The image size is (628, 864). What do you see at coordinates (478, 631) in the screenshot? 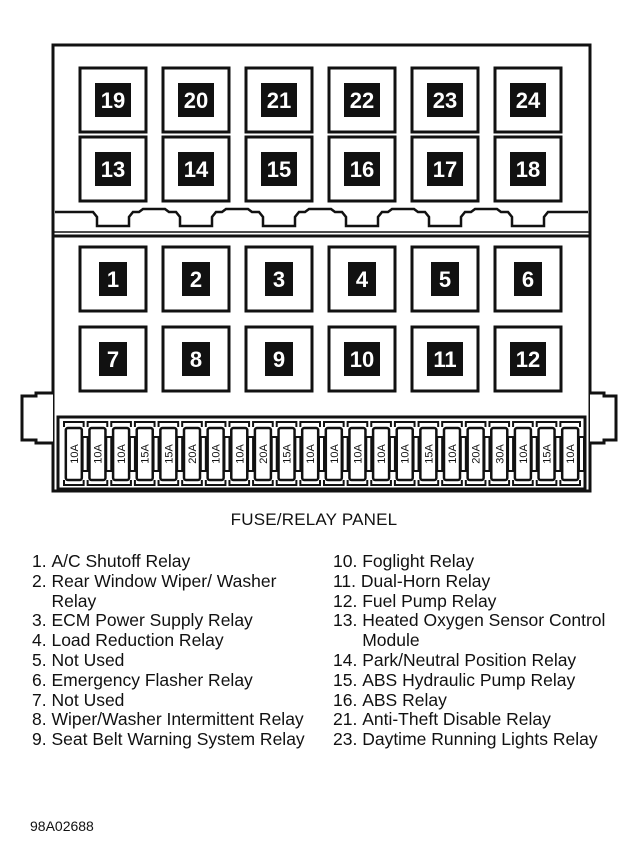
I see `legend-item: 13. Heated Oxygen Sensor Control Module` at bounding box center [478, 631].